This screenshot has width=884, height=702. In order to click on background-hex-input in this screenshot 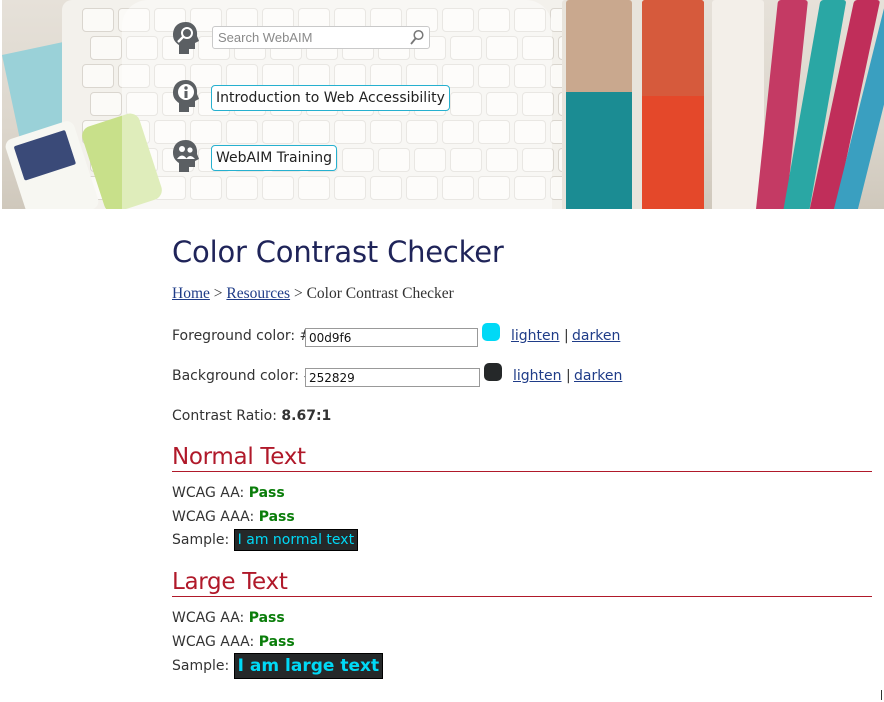, I will do `click(392, 377)`.